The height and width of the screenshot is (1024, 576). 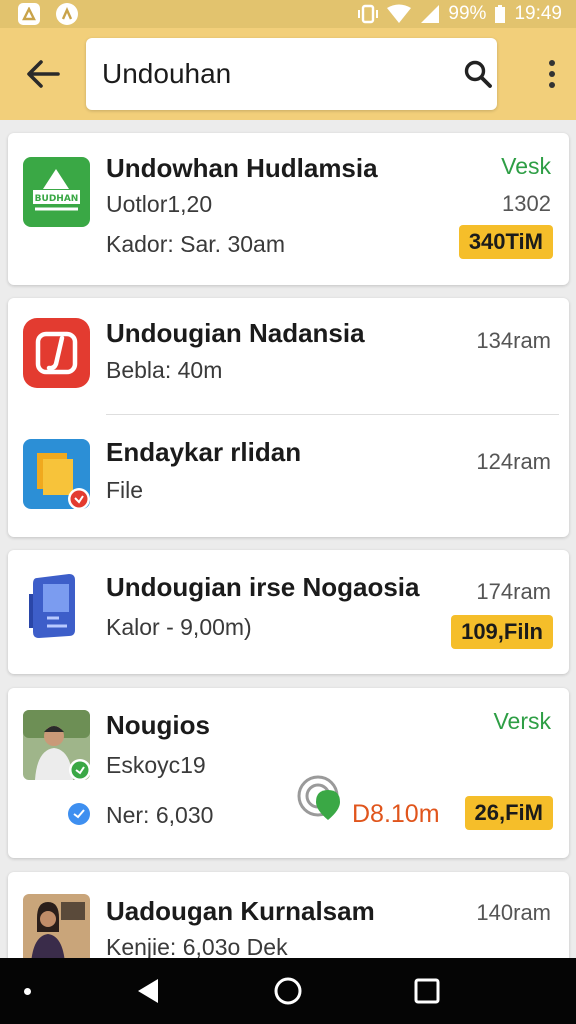 I want to click on search-icon, so click(x=478, y=74).